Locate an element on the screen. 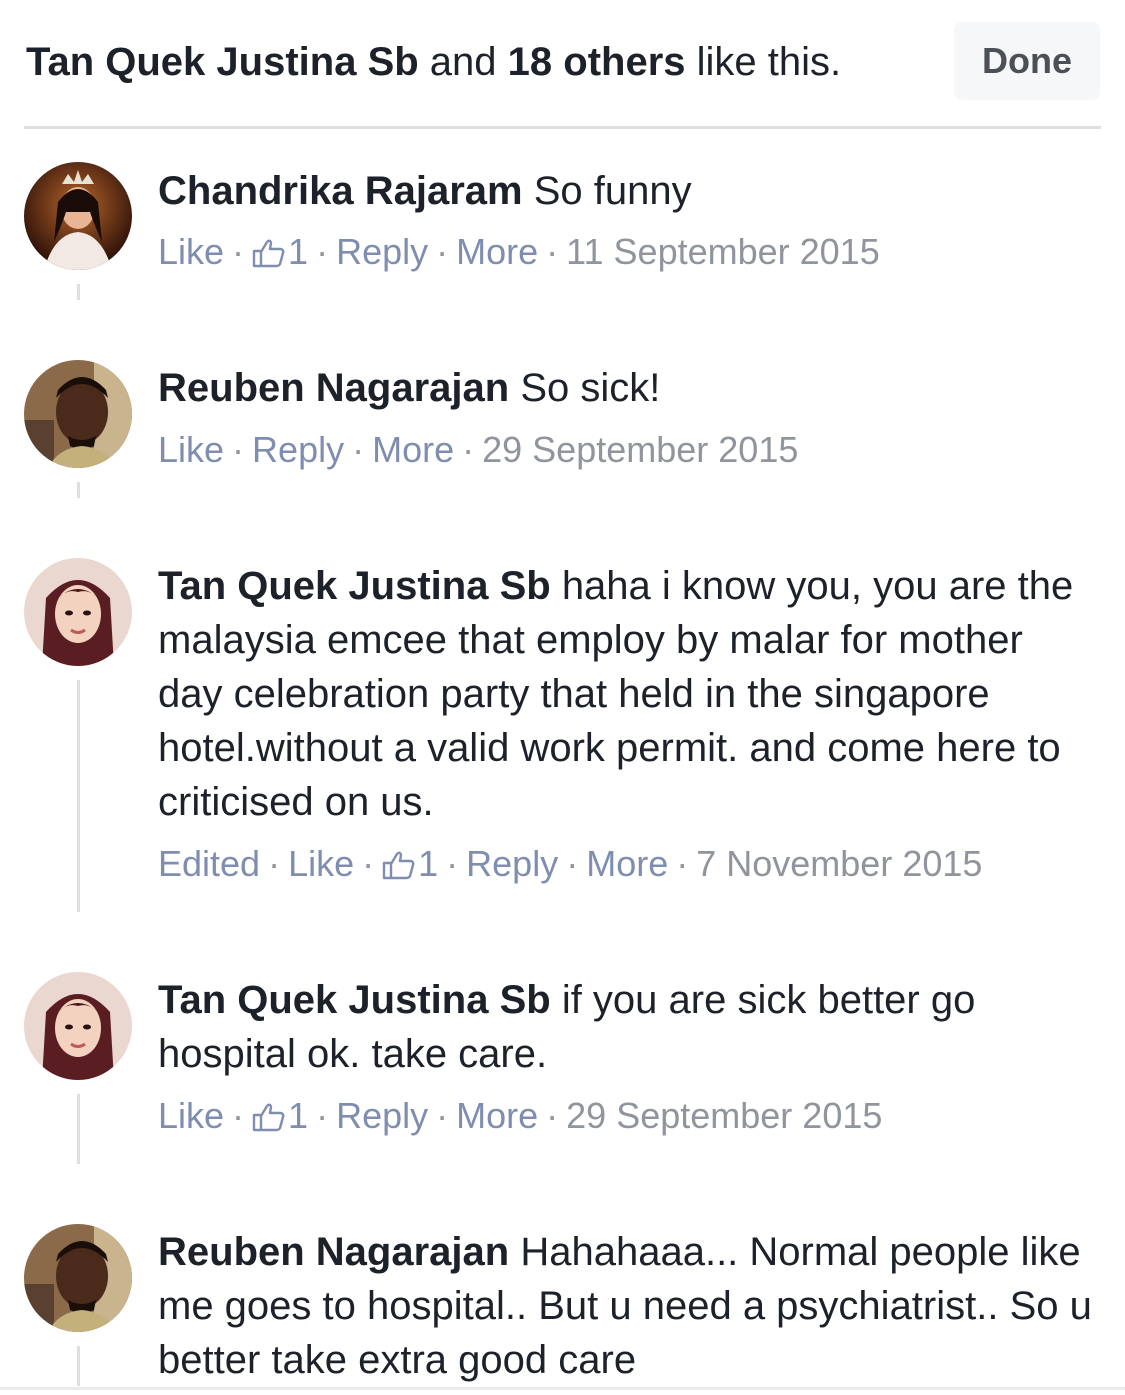 The image size is (1125, 1395). done-button: Done is located at coordinates (1027, 61).